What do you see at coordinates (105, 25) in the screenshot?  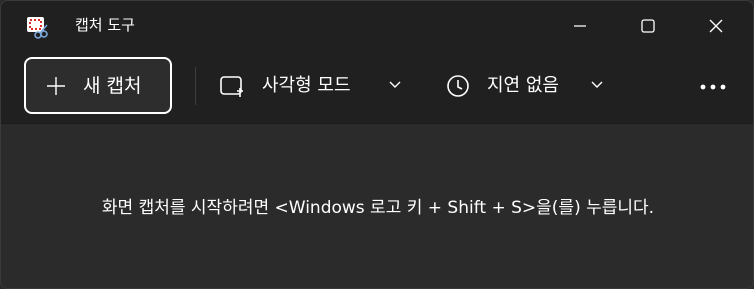 I see `window-title: 캡처 도구` at bounding box center [105, 25].